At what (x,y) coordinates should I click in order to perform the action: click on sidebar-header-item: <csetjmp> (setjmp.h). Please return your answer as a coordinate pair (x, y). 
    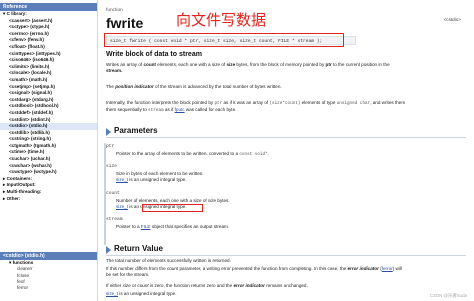
    Looking at the image, I should click on (48, 87).